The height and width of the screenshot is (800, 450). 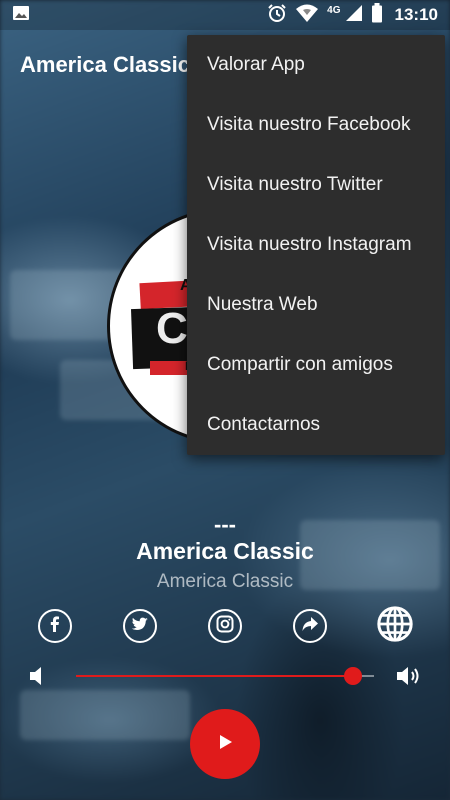 I want to click on menu-item-instagram: Visita nuestro Instagram, so click(x=316, y=245).